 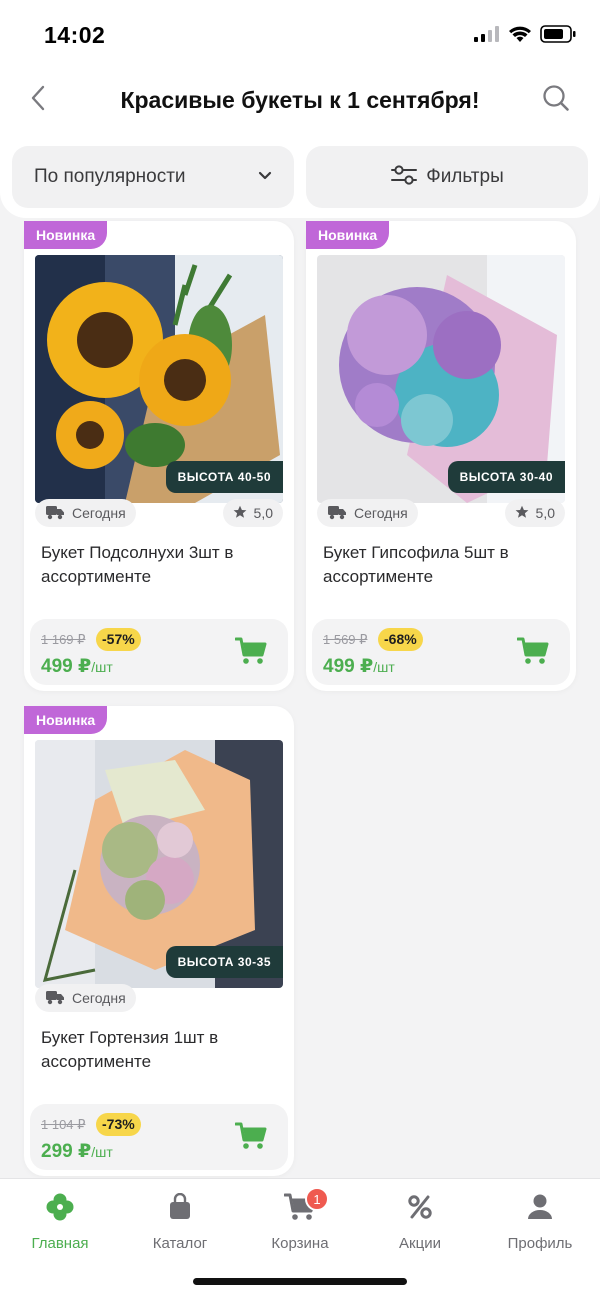 I want to click on status-bar: 14:02, so click(x=300, y=35).